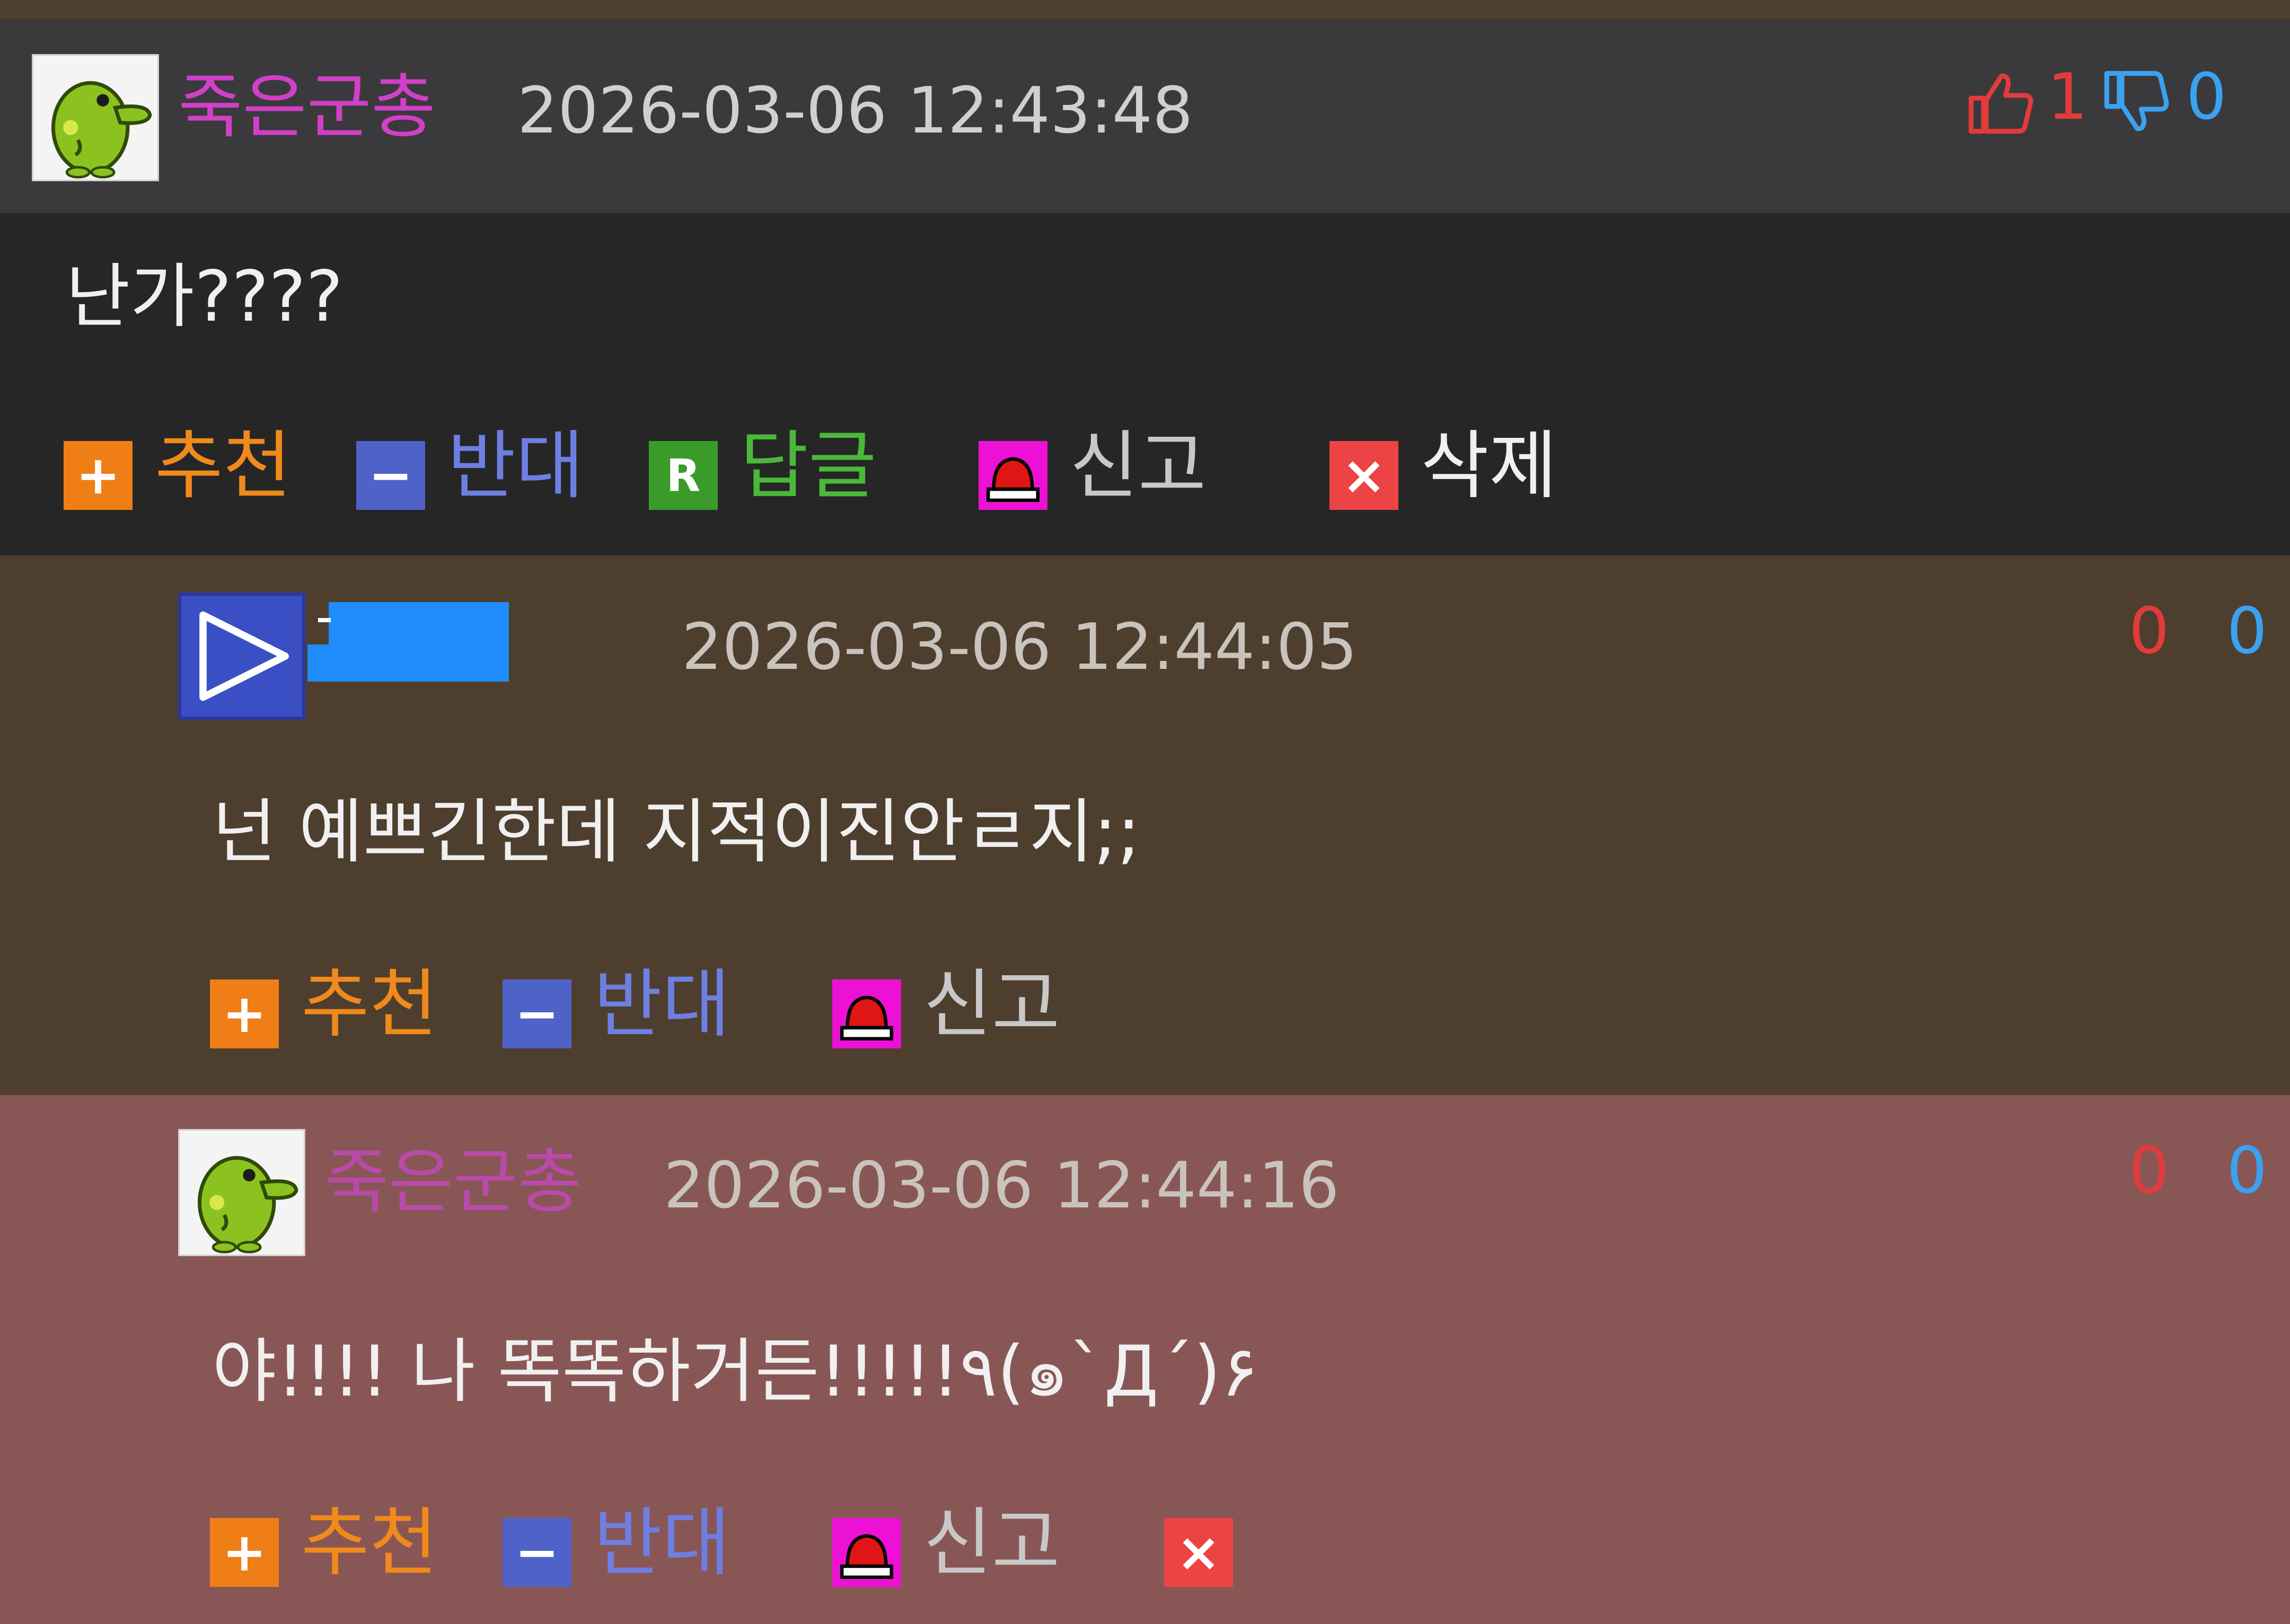 This screenshot has width=2290, height=1624. What do you see at coordinates (2000, 102) in the screenshot?
I see `thumbs-up-icon` at bounding box center [2000, 102].